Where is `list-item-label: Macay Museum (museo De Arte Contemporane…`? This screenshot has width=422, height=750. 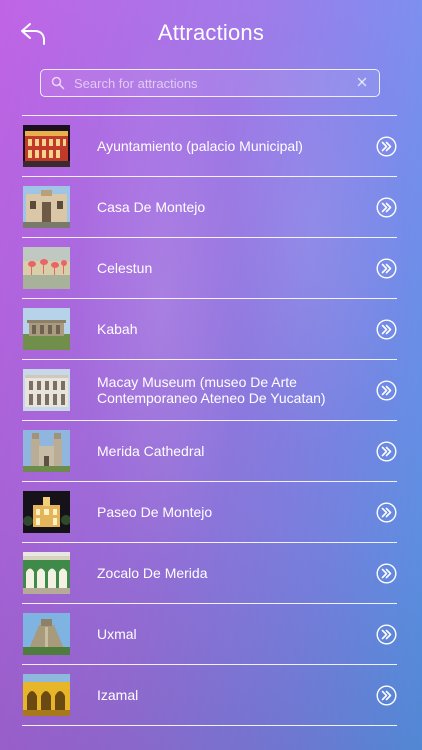
list-item-label: Macay Museum (museo De Arte Contemporane… is located at coordinates (211, 389).